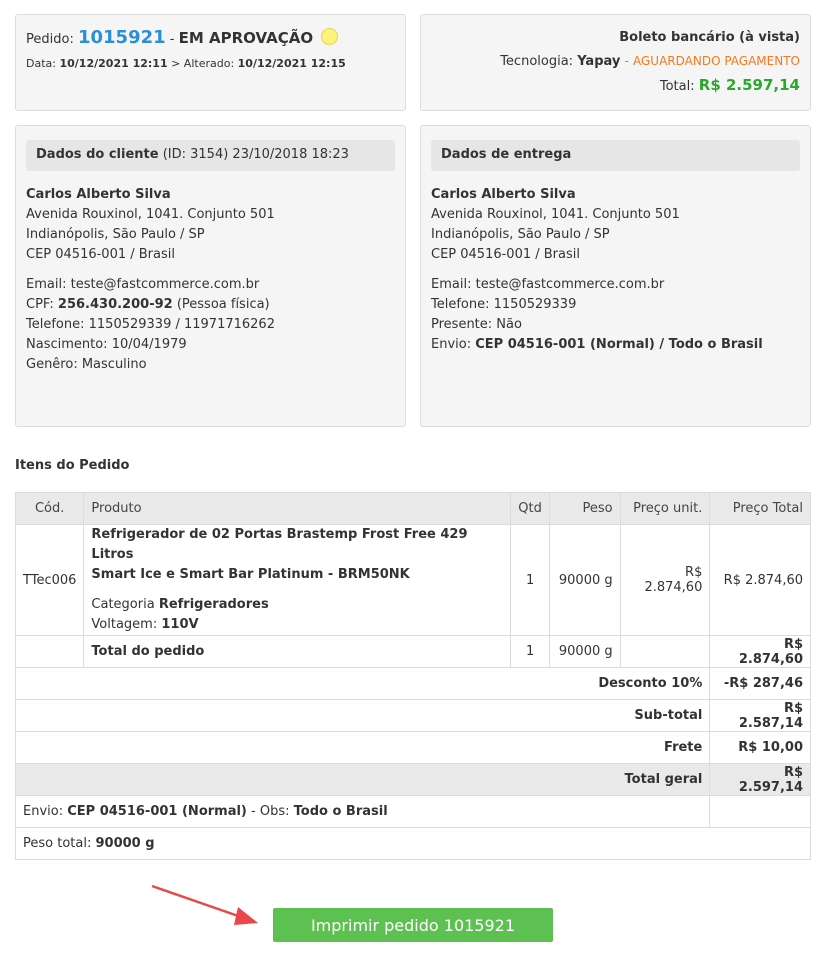  Describe the element at coordinates (615, 325) in the screenshot. I see `delivery-gift: Presente: Não` at that location.